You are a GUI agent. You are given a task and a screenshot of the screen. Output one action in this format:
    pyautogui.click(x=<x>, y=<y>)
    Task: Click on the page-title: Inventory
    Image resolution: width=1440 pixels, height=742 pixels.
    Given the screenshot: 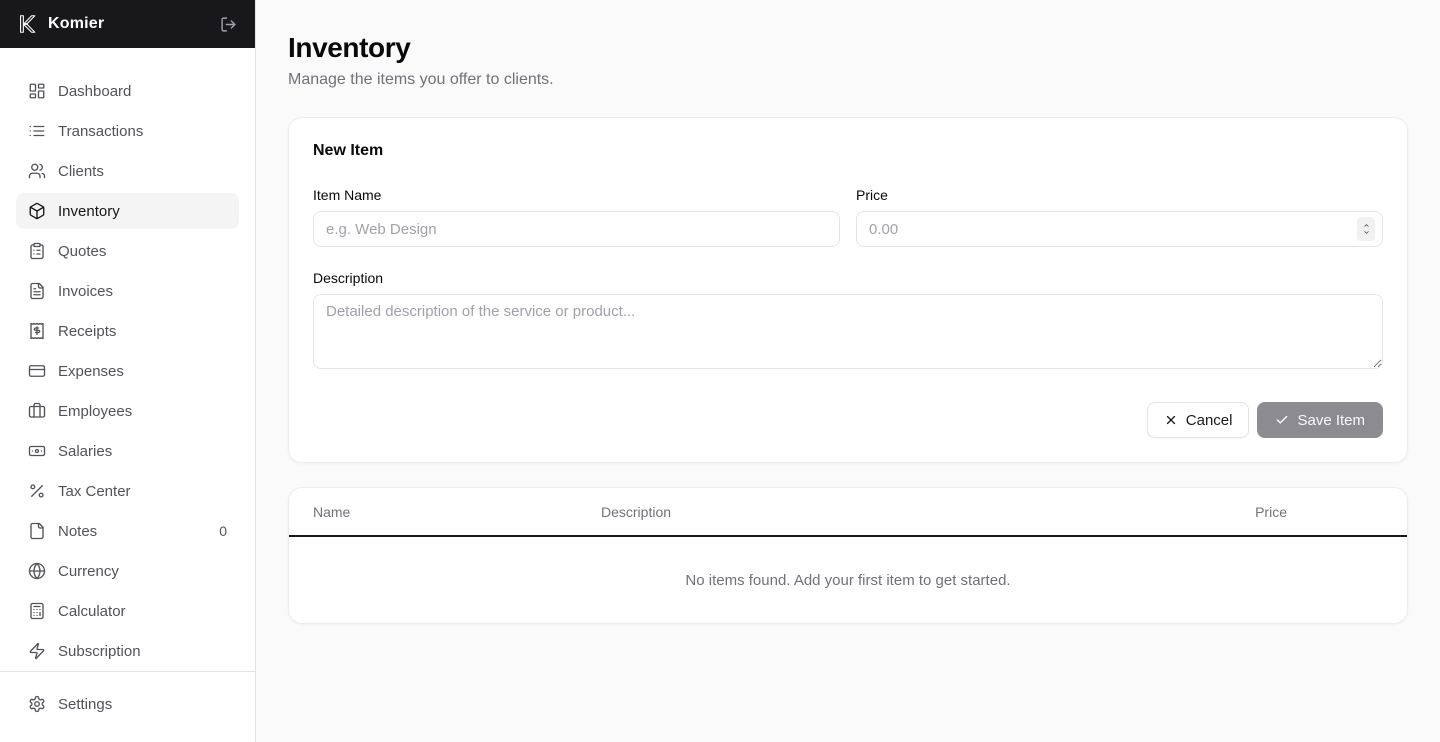 What is the action you would take?
    pyautogui.click(x=349, y=47)
    